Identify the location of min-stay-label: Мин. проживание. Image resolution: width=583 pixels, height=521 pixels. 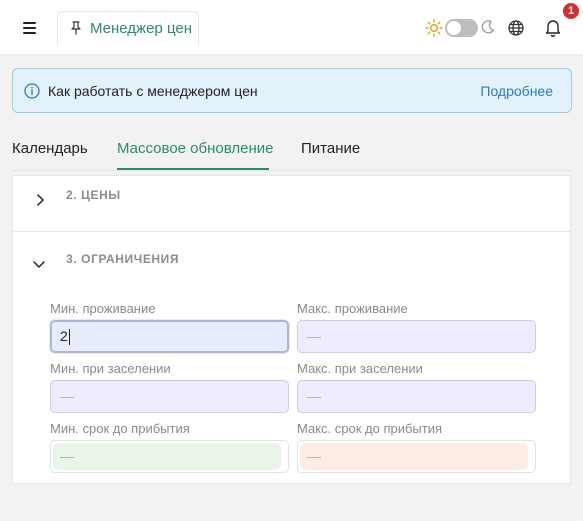
(103, 308).